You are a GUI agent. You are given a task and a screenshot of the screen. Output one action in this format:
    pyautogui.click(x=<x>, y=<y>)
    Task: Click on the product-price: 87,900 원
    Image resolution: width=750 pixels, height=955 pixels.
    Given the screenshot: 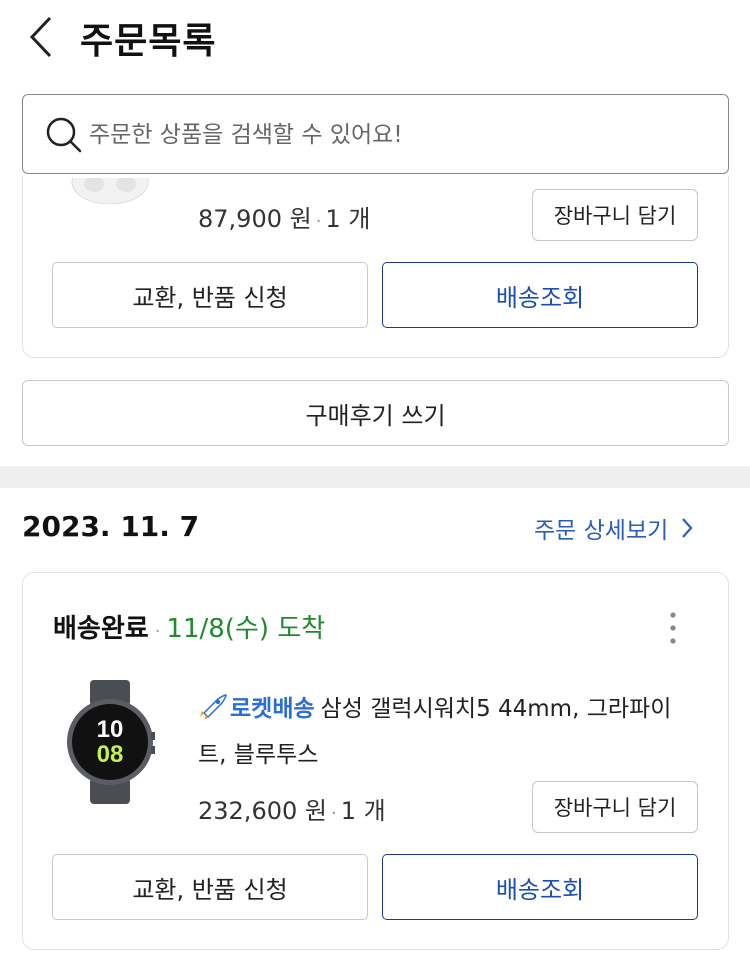 What is the action you would take?
    pyautogui.click(x=255, y=219)
    